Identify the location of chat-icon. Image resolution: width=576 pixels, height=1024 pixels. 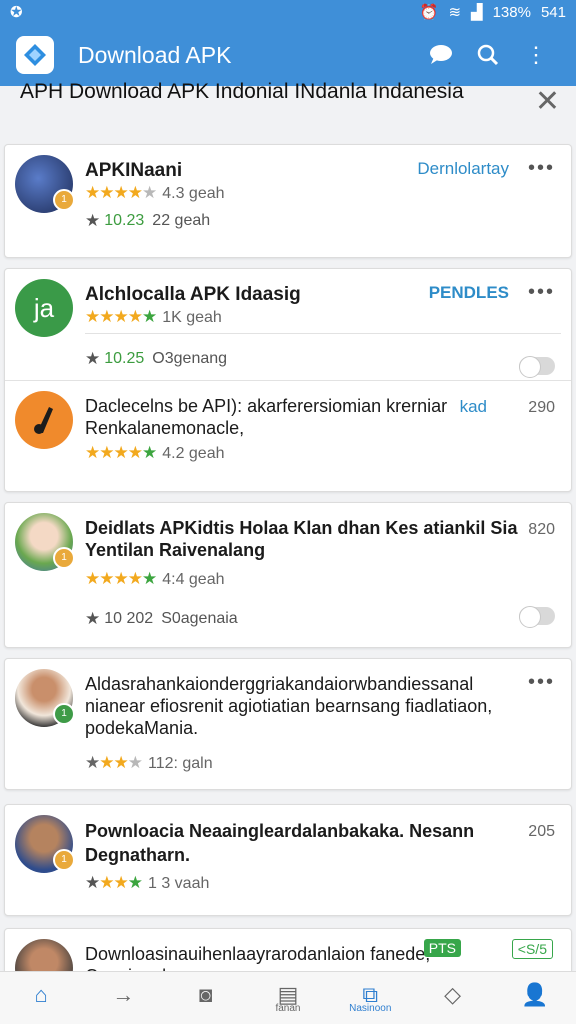
(440, 55).